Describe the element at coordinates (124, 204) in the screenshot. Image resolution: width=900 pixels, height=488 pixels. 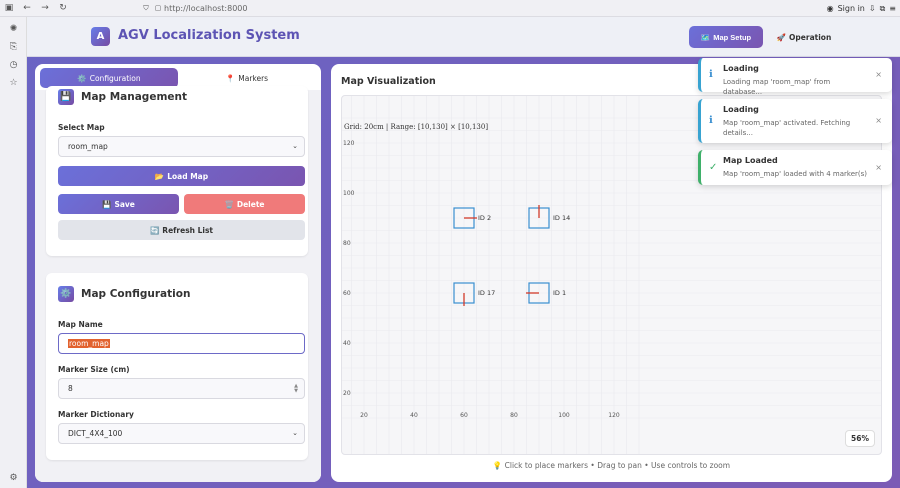
I see `save-label: Save` at that location.